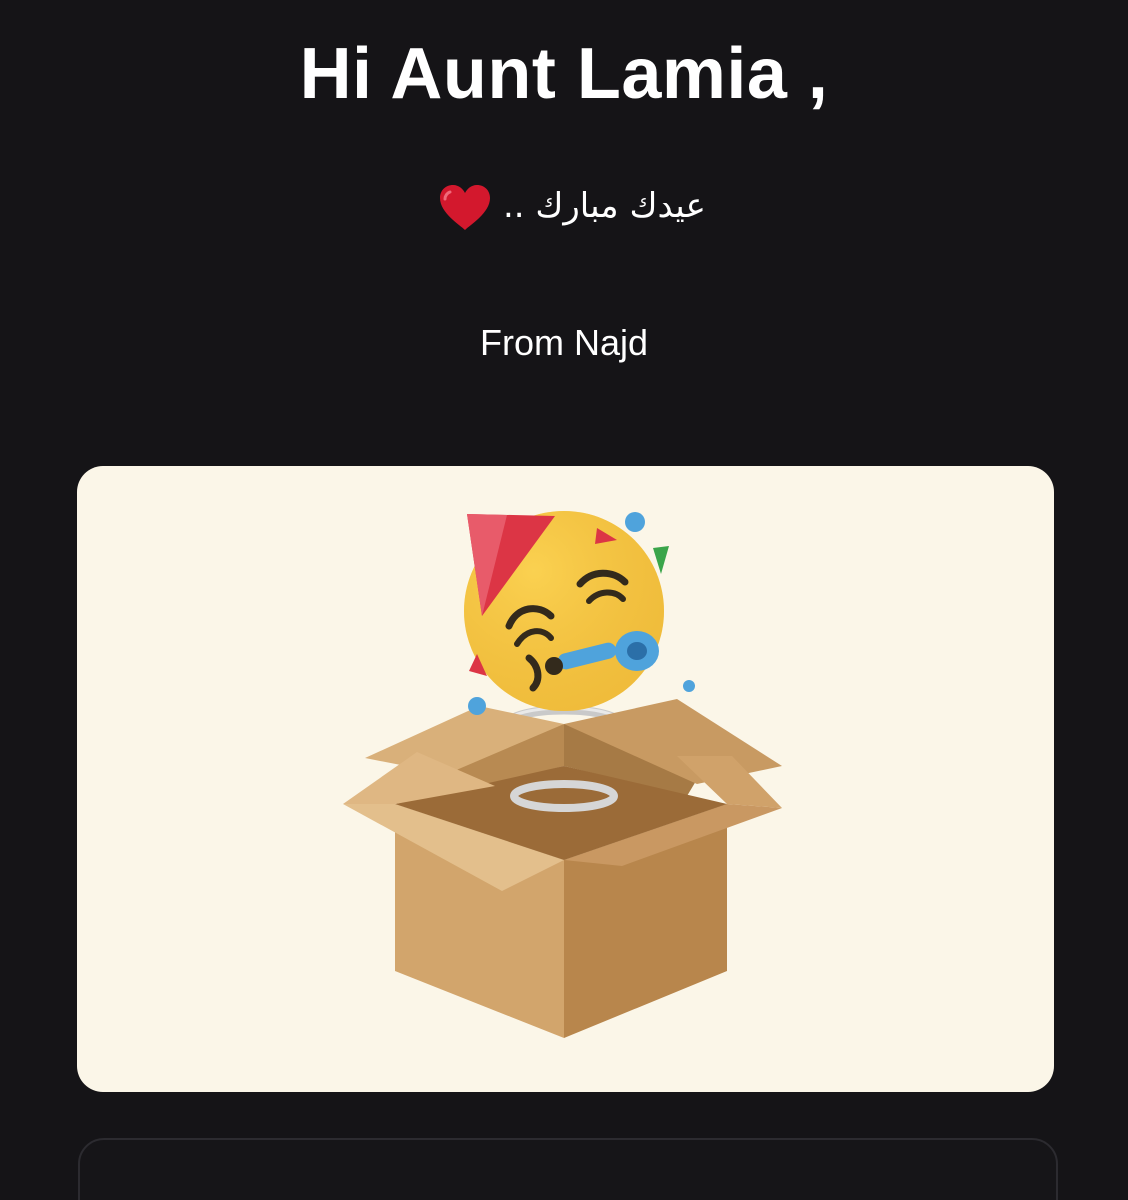 The image size is (1128, 1200). What do you see at coordinates (564, 74) in the screenshot?
I see `greeting-title: Hi Aunt Lamia ,` at bounding box center [564, 74].